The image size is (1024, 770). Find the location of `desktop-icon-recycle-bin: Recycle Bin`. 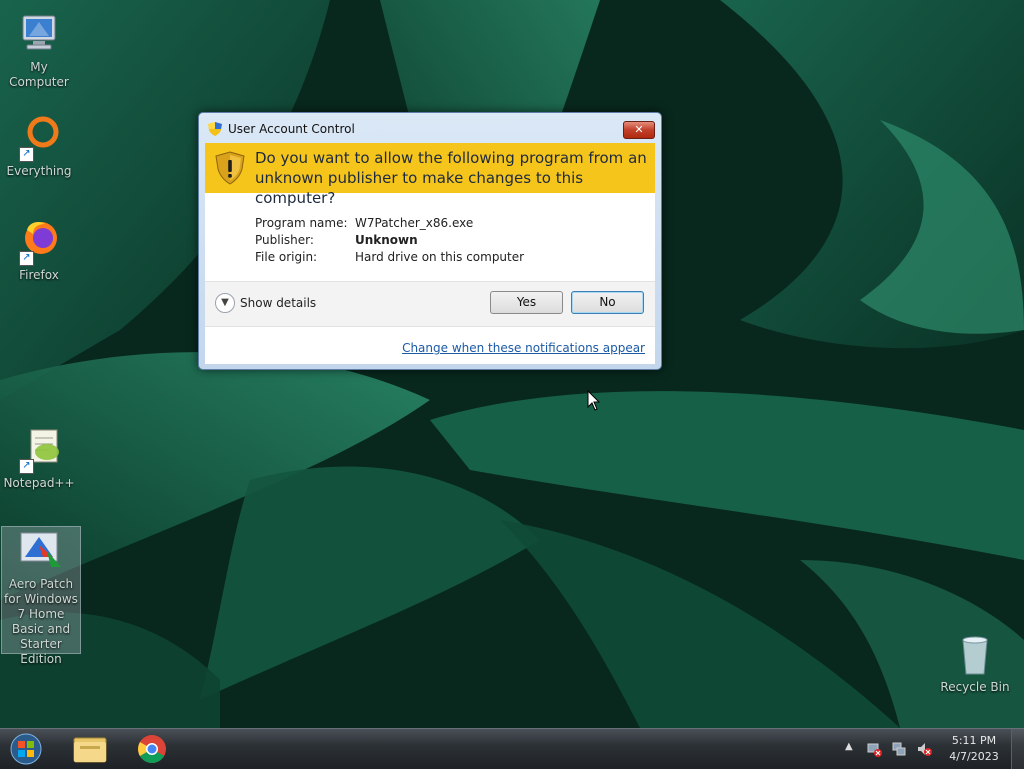

desktop-icon-recycle-bin: Recycle Bin is located at coordinates (975, 662).